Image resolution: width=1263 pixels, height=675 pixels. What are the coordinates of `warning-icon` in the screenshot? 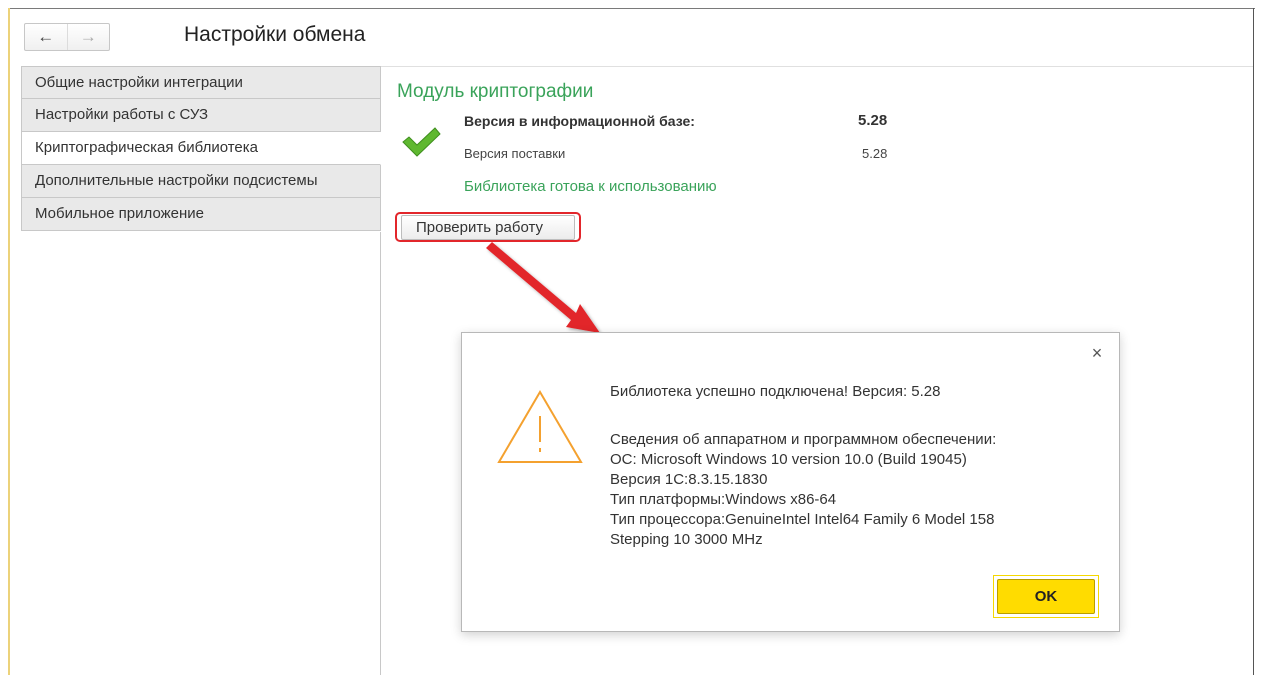 It's located at (540, 426).